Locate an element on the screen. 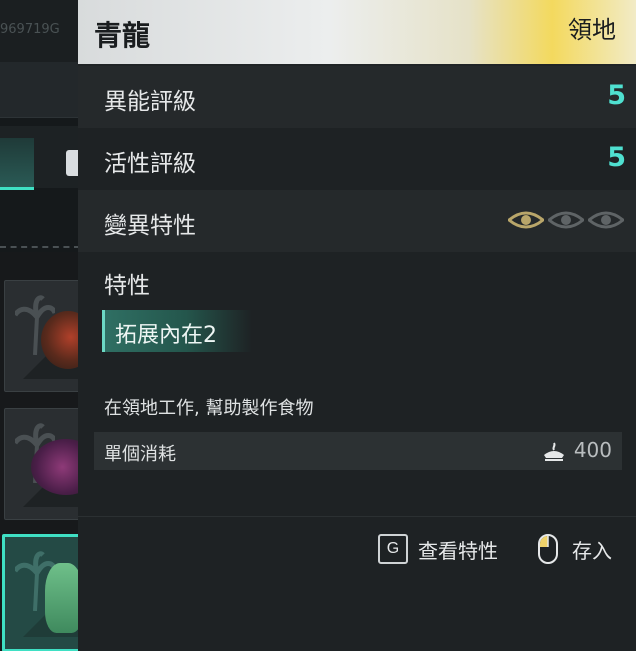 The width and height of the screenshot is (636, 651). dashed-divider is located at coordinates (40, 247).